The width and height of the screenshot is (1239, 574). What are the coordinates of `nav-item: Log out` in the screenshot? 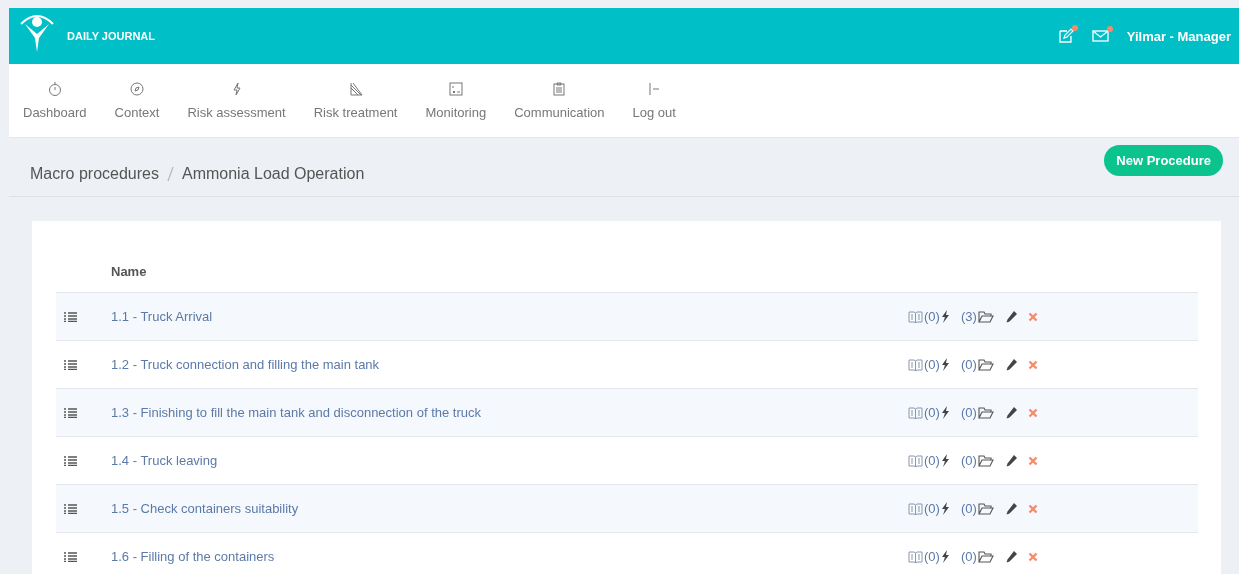 It's located at (654, 100).